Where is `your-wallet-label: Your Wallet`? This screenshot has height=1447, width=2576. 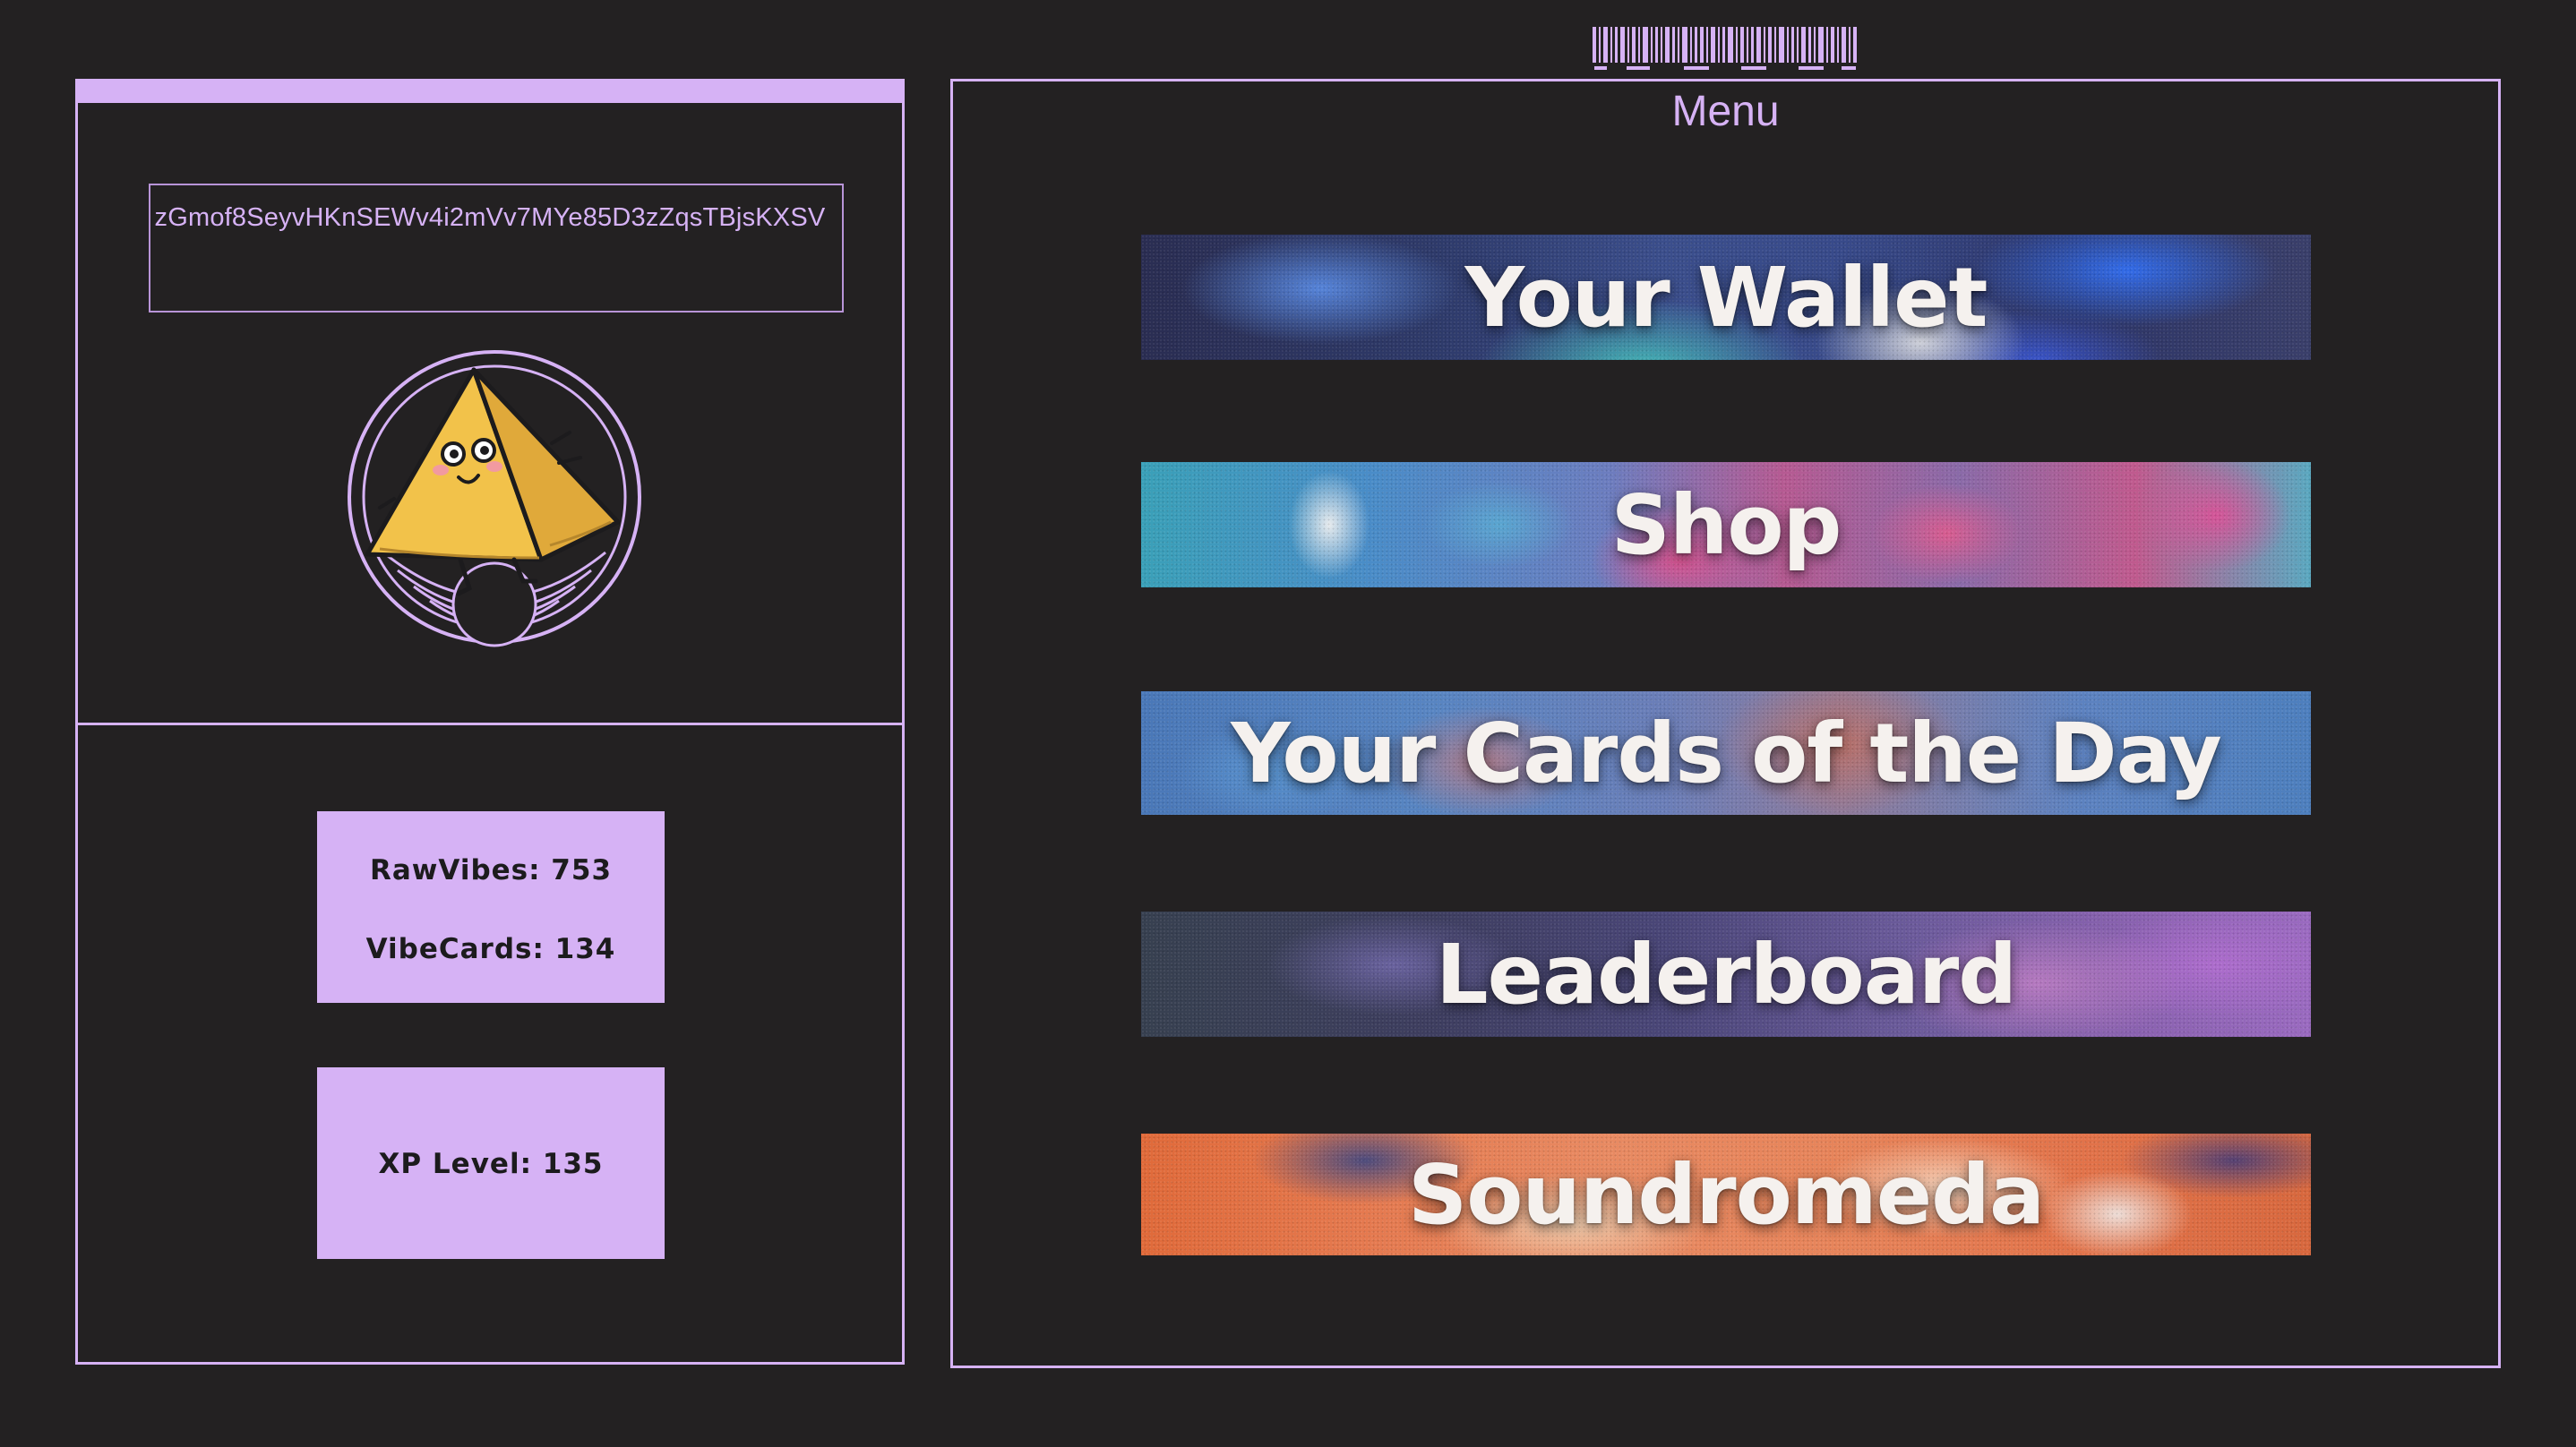
your-wallet-label: Your Wallet is located at coordinates (1726, 297).